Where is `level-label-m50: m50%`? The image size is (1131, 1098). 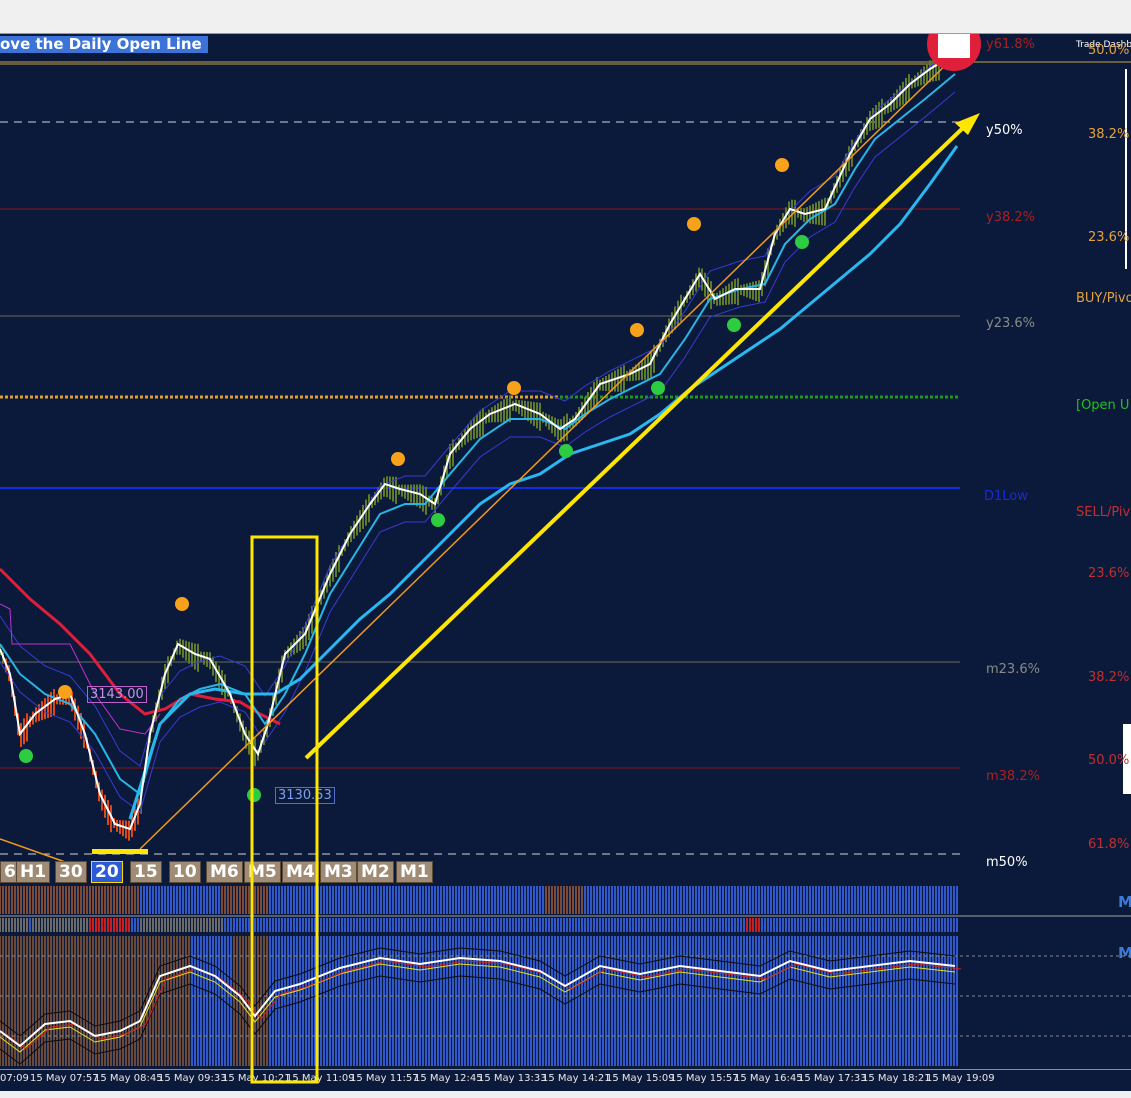
level-label-m50: m50% is located at coordinates (1007, 862).